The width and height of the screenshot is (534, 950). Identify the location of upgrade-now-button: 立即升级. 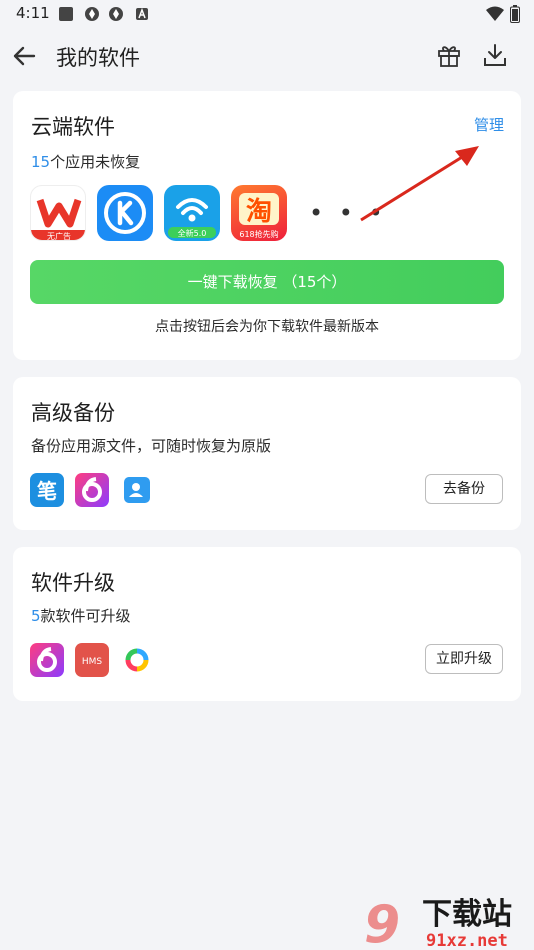
(464, 659).